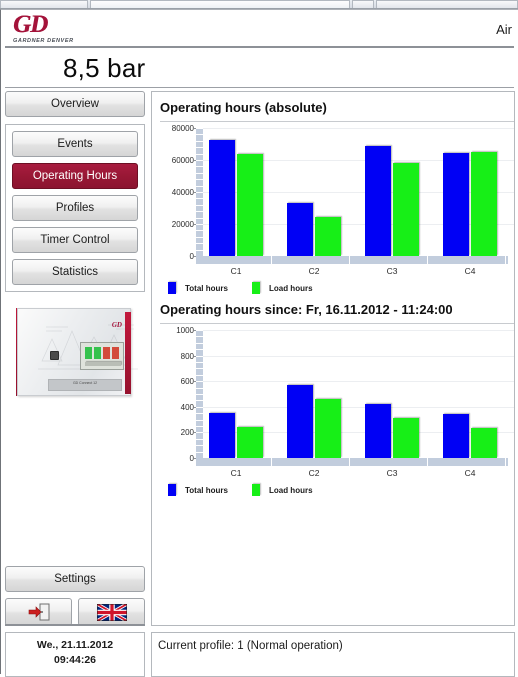  Describe the element at coordinates (504, 29) in the screenshot. I see `header-title: Air` at that location.